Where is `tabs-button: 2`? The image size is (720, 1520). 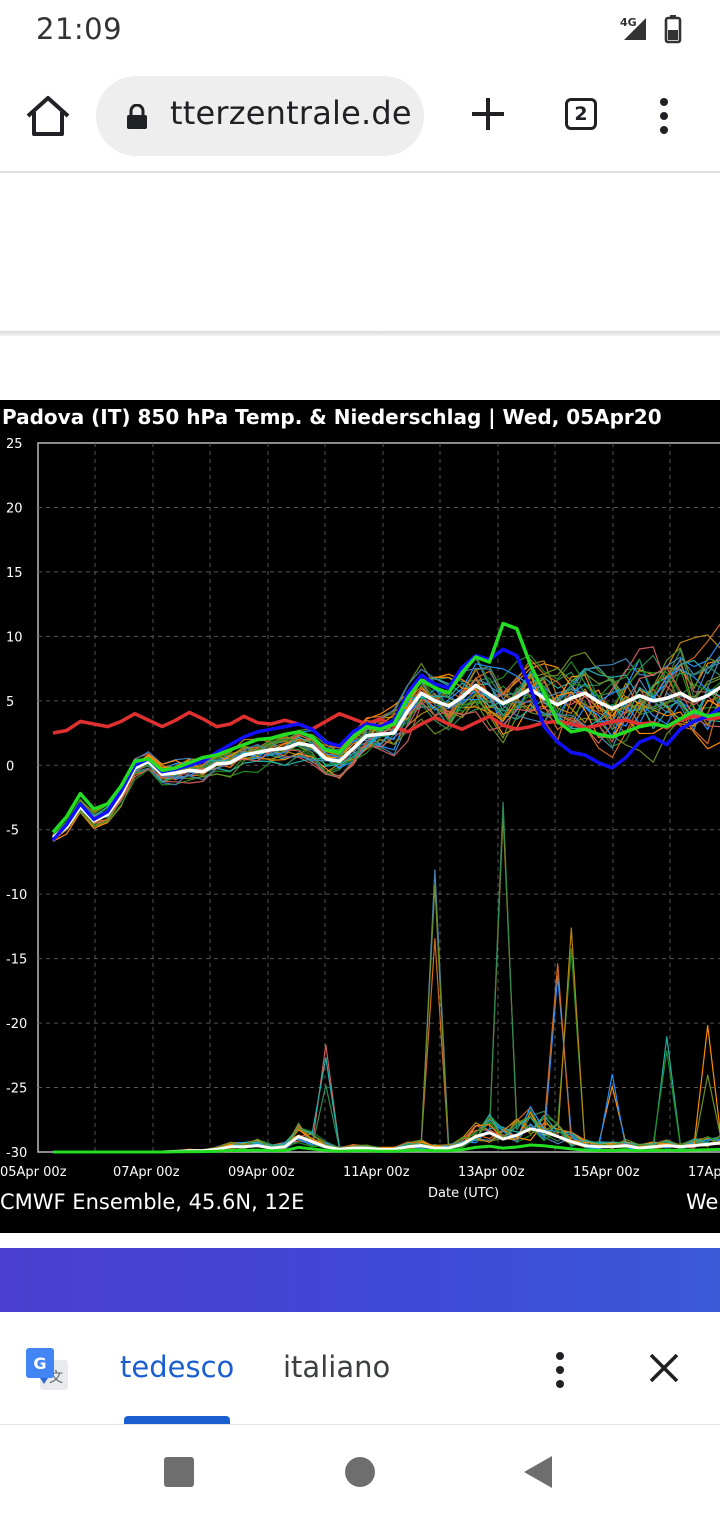
tabs-button: 2 is located at coordinates (581, 114).